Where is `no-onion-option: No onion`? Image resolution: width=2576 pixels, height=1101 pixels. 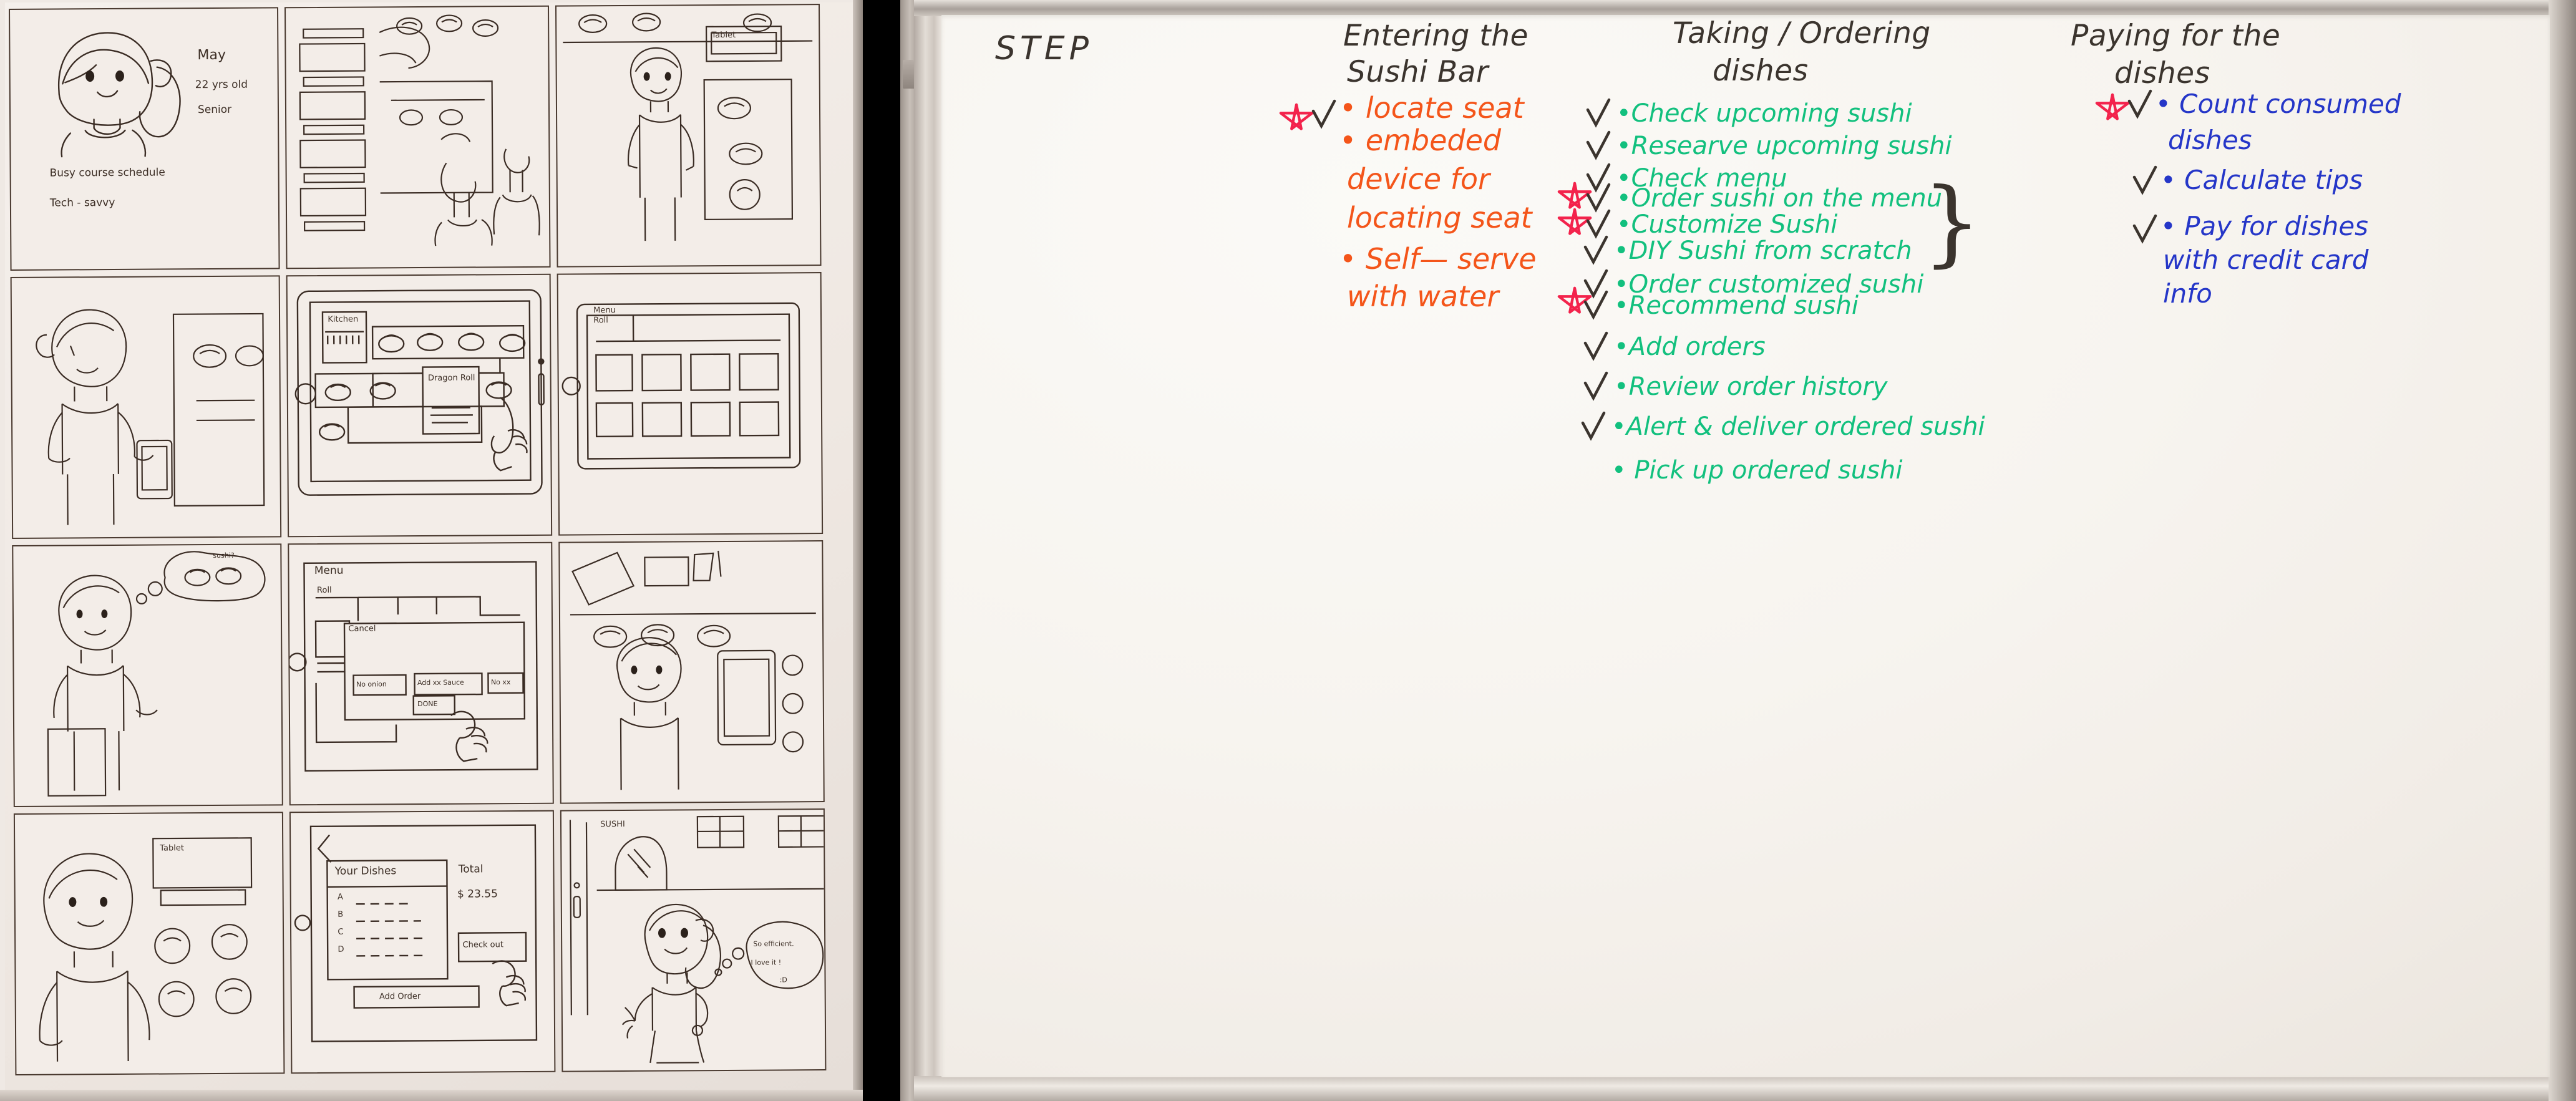 no-onion-option: No onion is located at coordinates (371, 684).